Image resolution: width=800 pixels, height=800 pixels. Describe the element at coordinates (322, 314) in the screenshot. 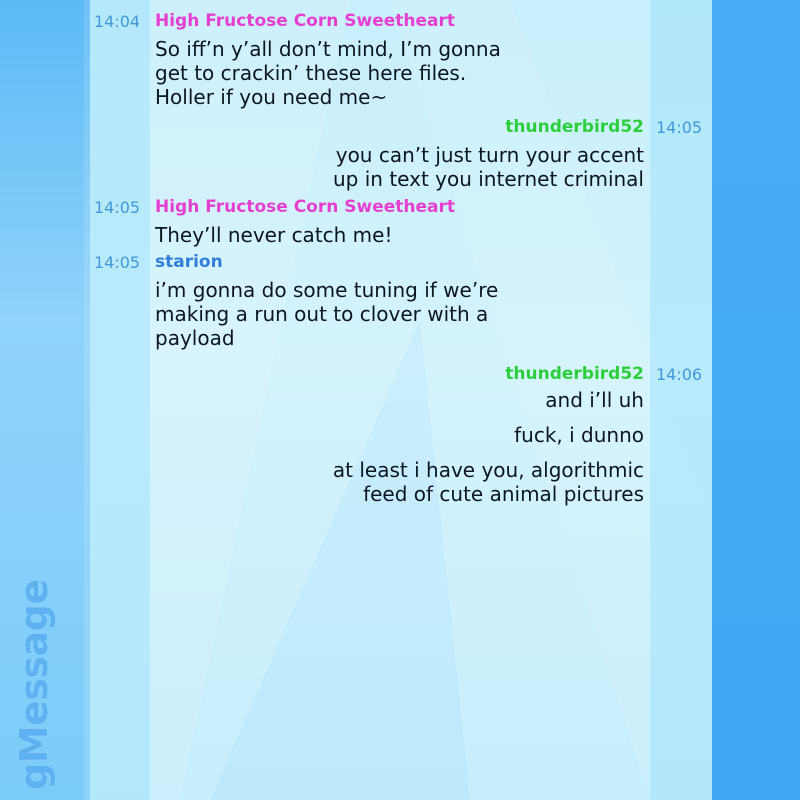

I see `message-line: making a run out to clover with a` at that location.